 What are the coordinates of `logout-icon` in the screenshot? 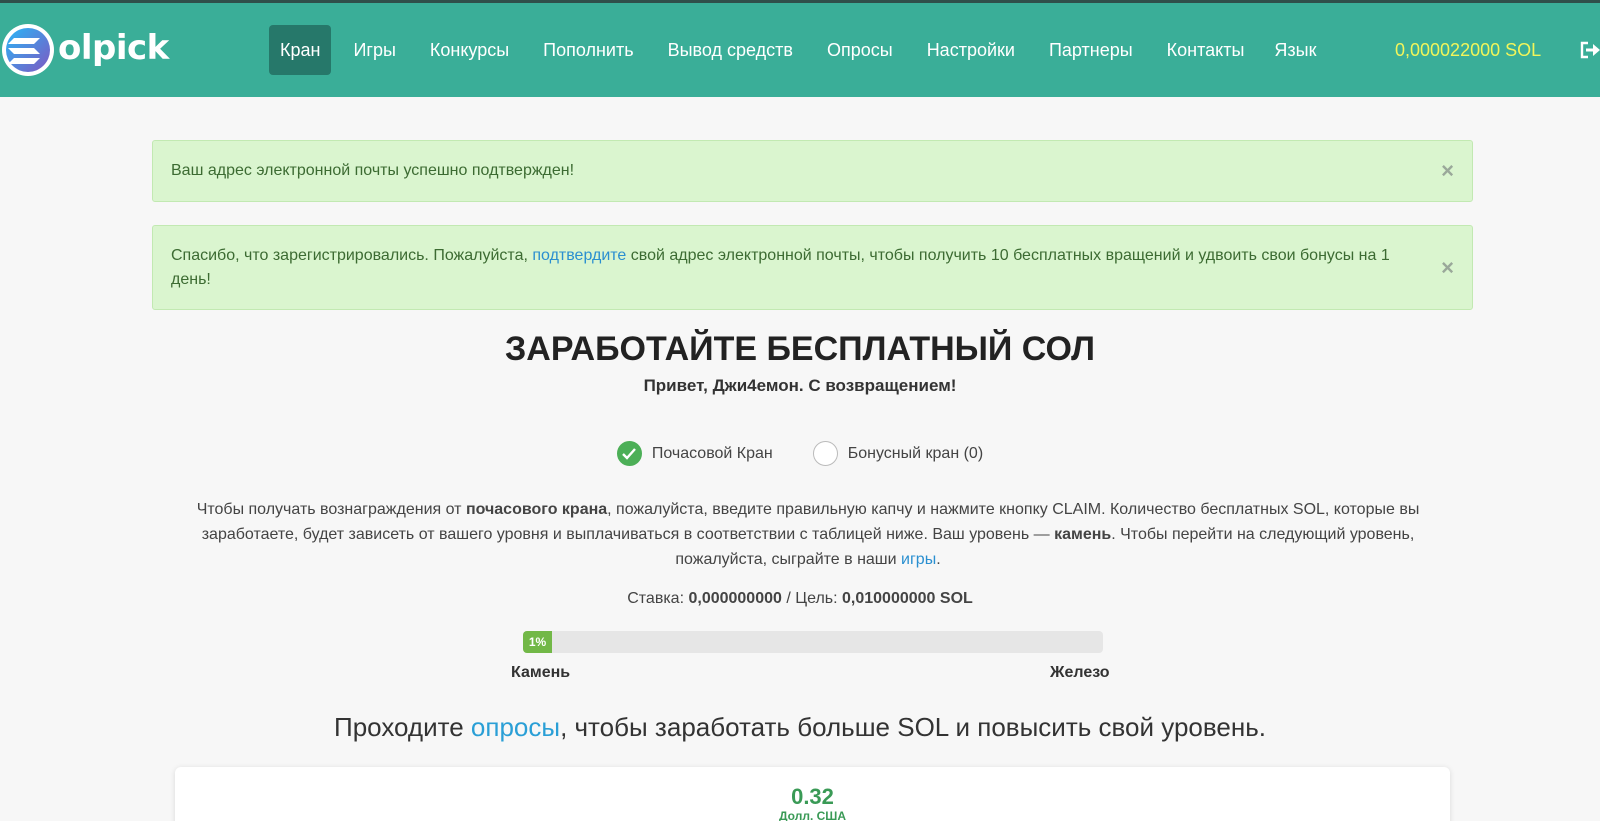 It's located at (1590, 50).